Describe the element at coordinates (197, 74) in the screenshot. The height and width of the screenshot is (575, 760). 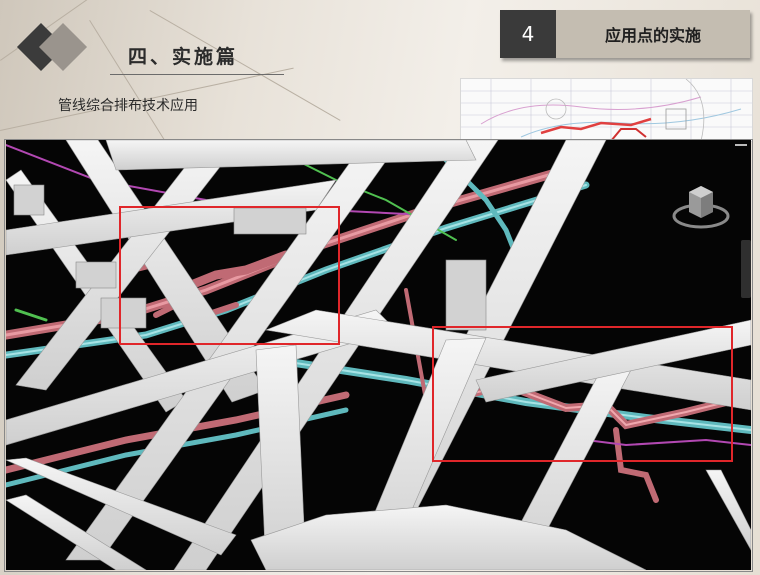
I see `title-divider` at that location.